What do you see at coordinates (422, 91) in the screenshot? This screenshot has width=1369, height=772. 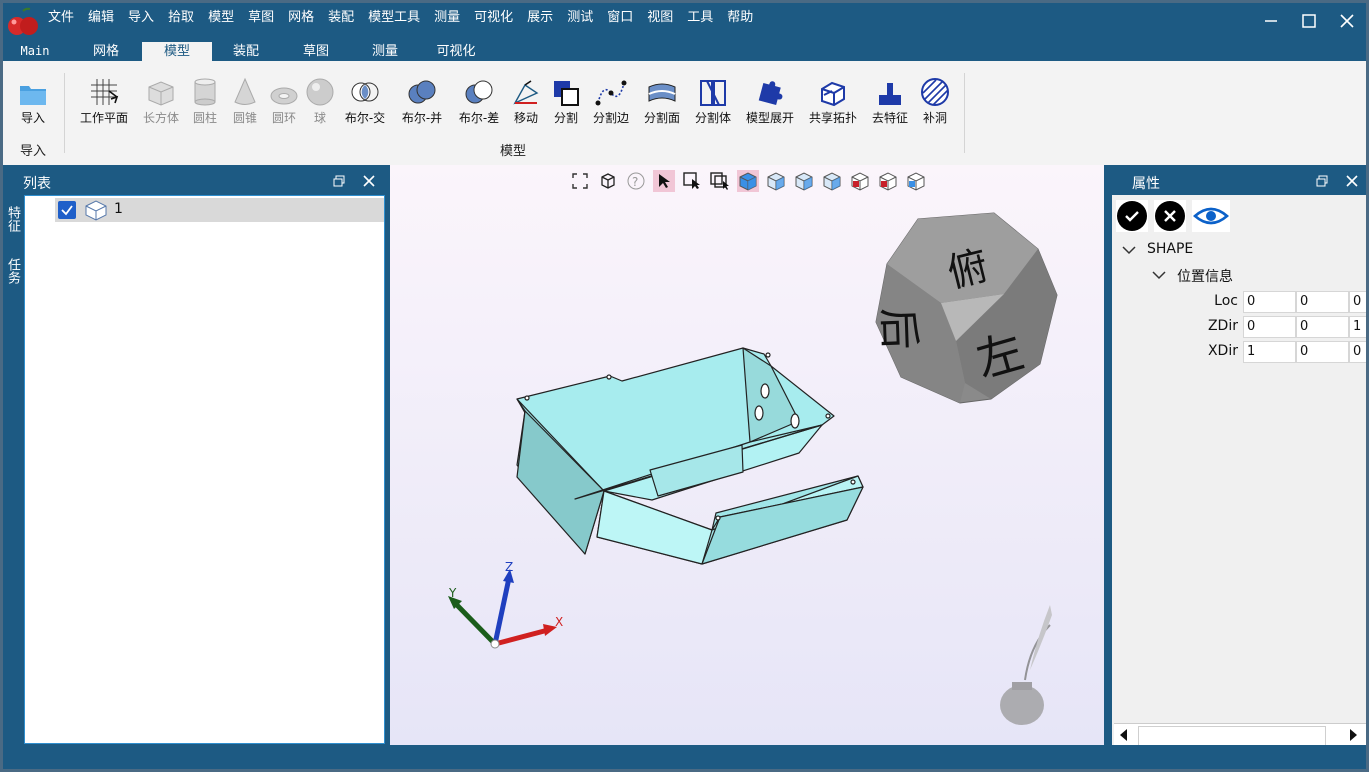 I see `boolean-union-icon` at bounding box center [422, 91].